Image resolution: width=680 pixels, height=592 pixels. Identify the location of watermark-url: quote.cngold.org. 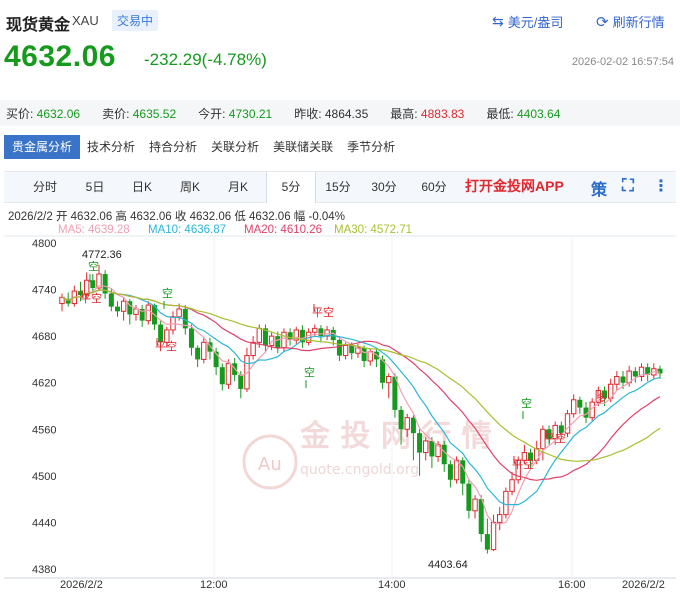
(359, 470).